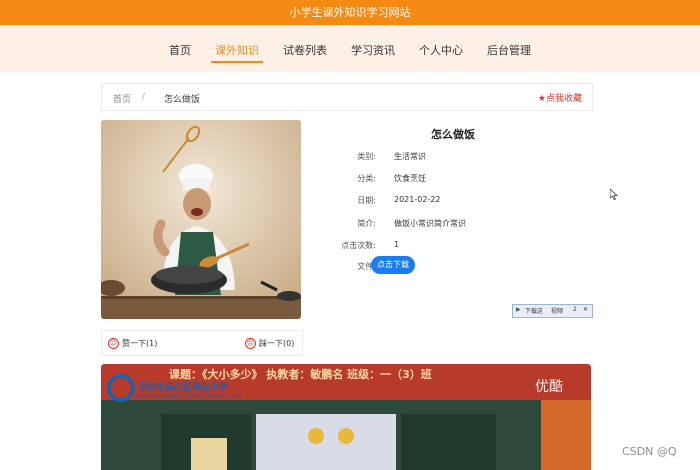 The image size is (700, 470). What do you see at coordinates (140, 343) in the screenshot?
I see `like-label: 赞一下(1)` at bounding box center [140, 343].